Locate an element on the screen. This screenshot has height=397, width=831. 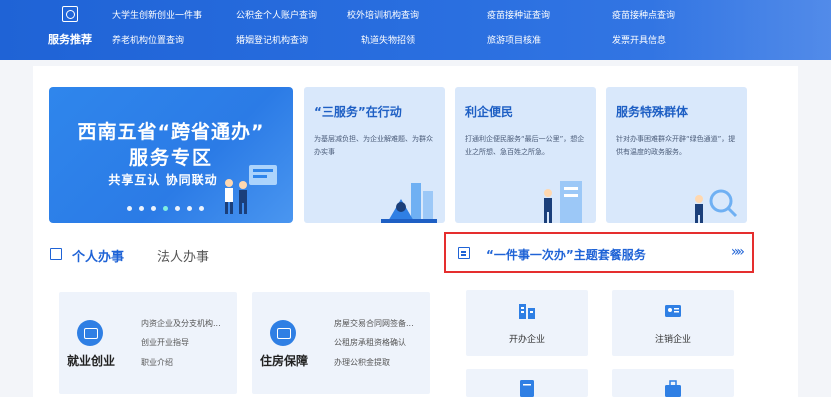
toolbox-icon is located at coordinates (673, 388).